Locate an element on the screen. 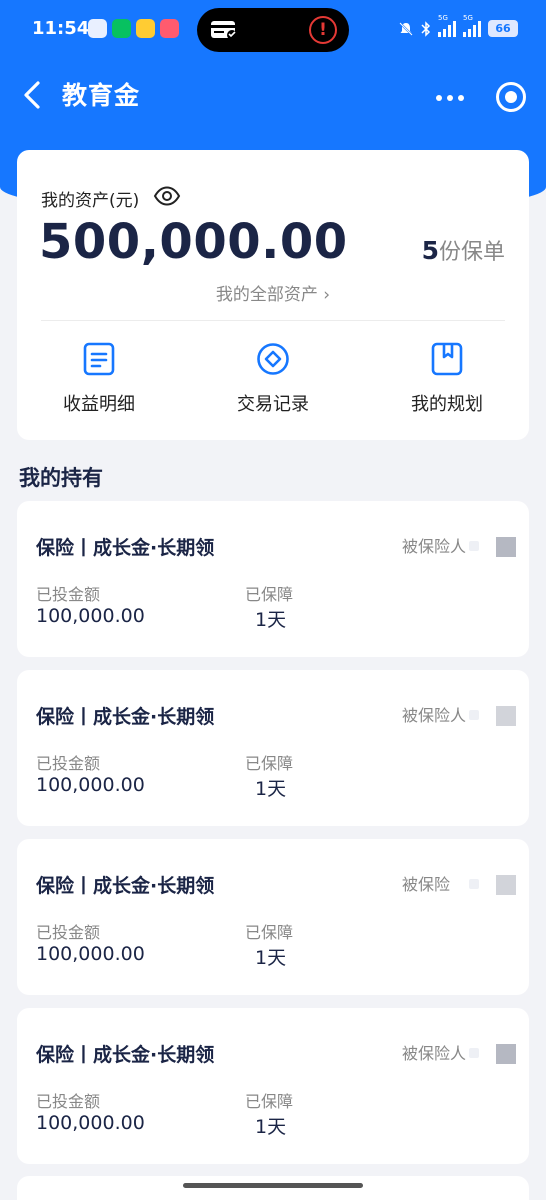 Image resolution: width=546 pixels, height=1200 pixels. policy-count-number: 5 is located at coordinates (430, 250).